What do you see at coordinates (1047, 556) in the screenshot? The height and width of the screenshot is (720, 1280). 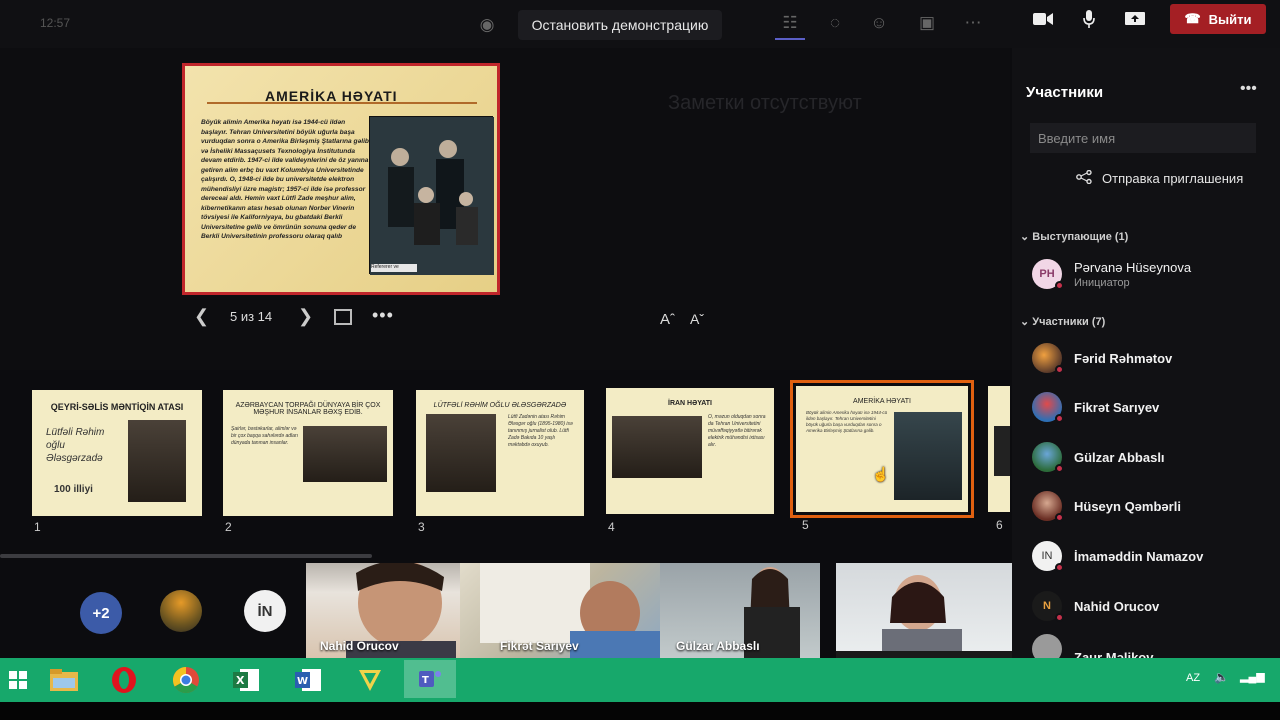 I see `avatar-initials: IN` at bounding box center [1047, 556].